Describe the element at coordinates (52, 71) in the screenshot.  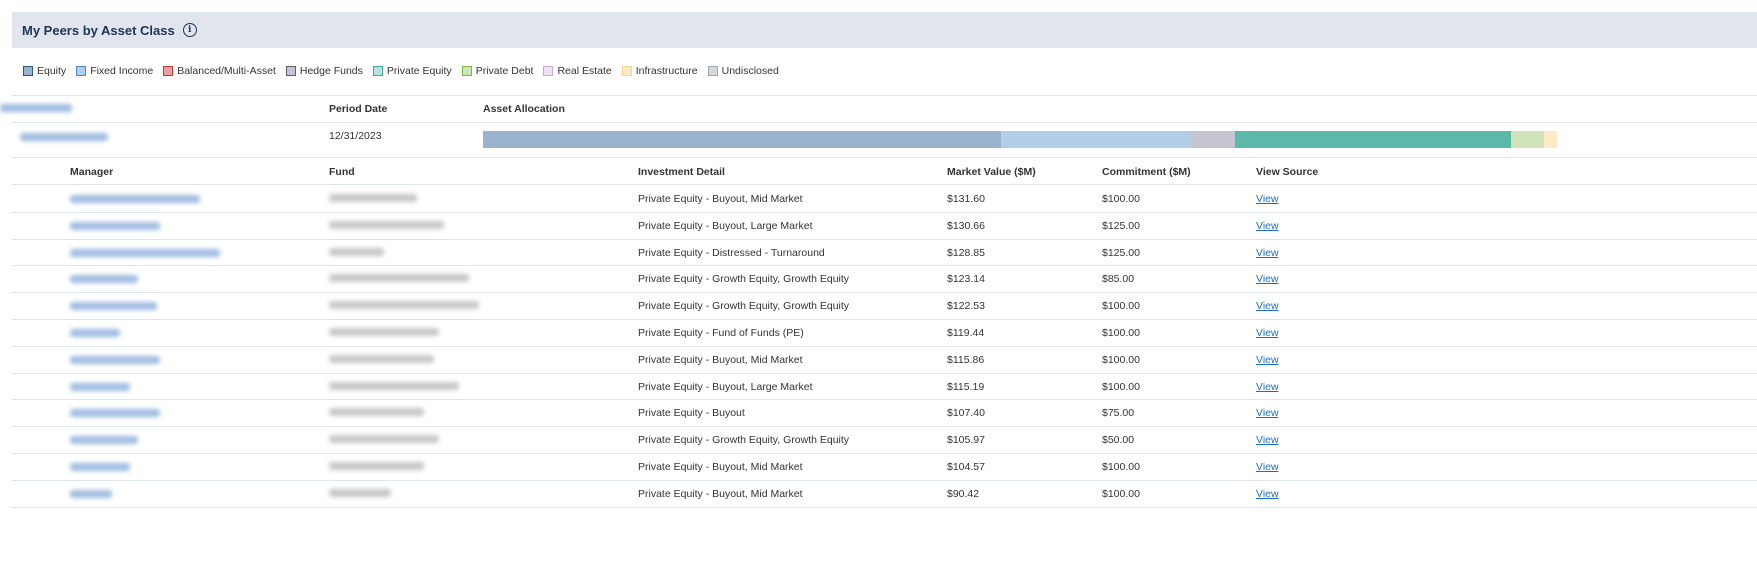
I see `legend-label: Equity` at that location.